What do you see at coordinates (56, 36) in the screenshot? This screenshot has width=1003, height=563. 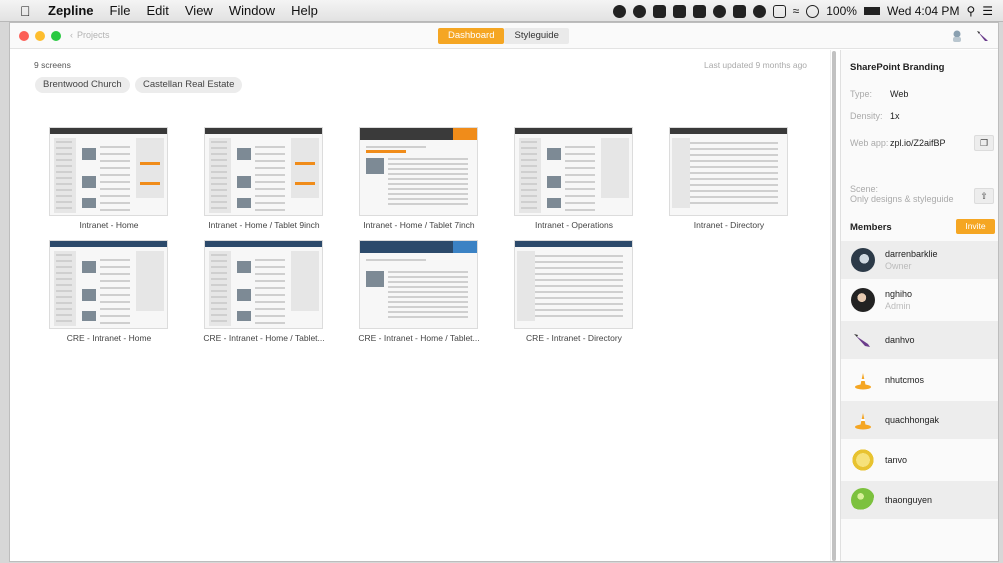 I see `zoom-window-button` at bounding box center [56, 36].